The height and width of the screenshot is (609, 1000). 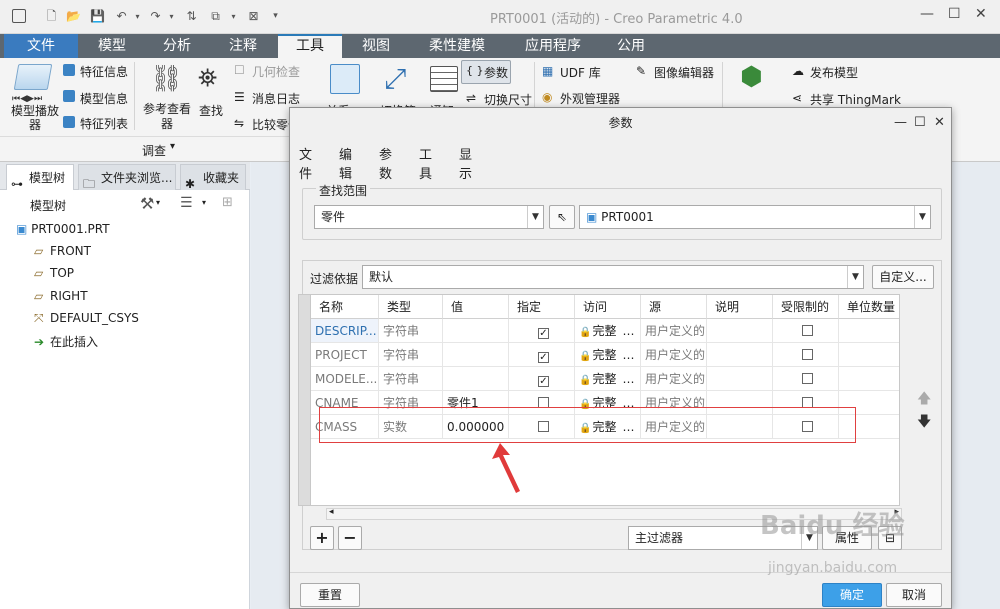 What do you see at coordinates (215, 16) in the screenshot?
I see `windows-icon: ⧉` at bounding box center [215, 16].